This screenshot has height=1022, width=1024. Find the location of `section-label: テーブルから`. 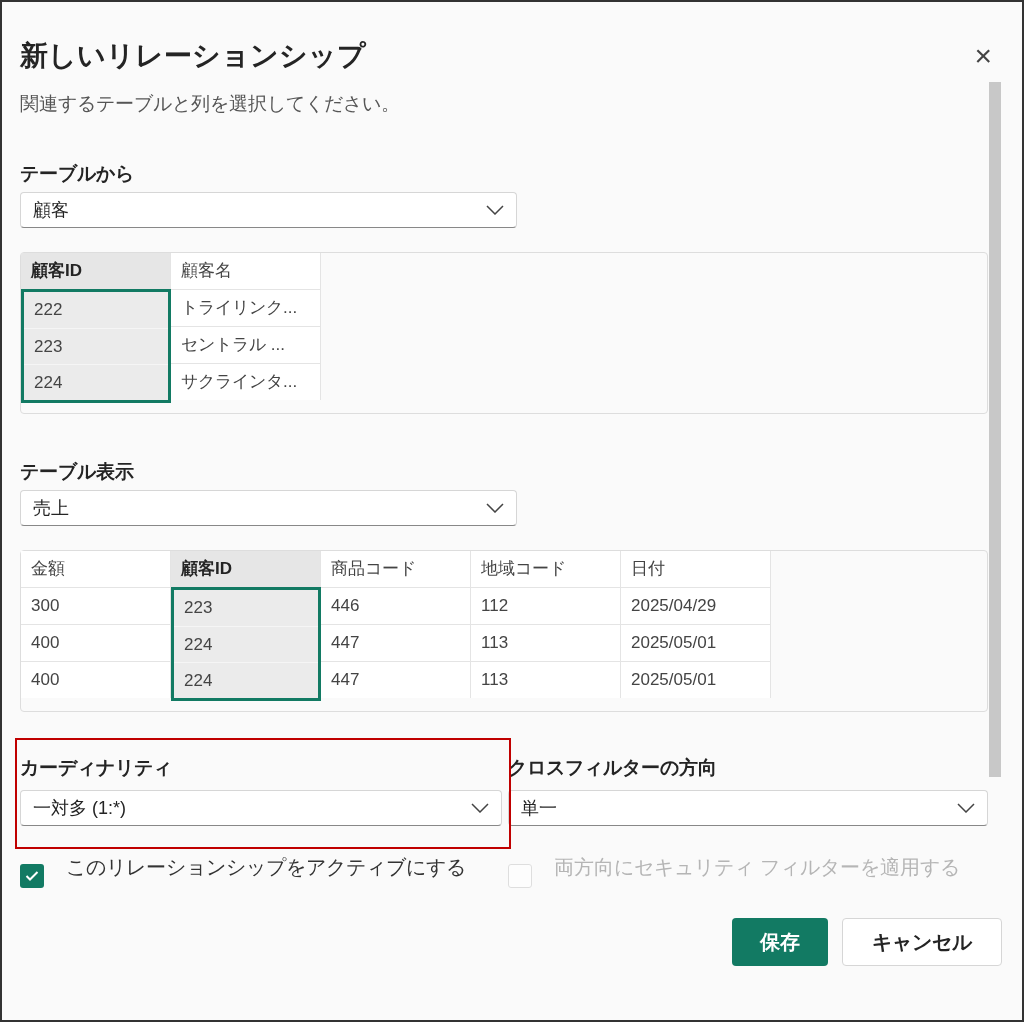

section-label: テーブルから is located at coordinates (77, 174).